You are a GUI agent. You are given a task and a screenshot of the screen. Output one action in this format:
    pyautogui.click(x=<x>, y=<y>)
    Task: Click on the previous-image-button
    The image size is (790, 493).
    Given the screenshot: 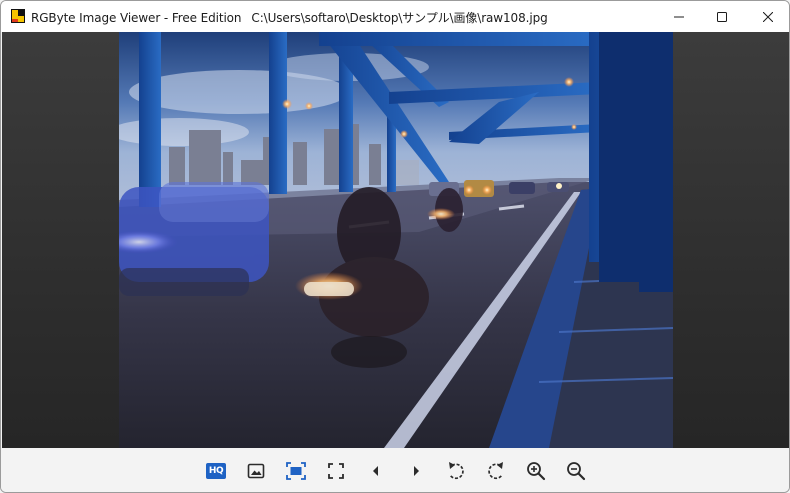 What is the action you would take?
    pyautogui.click(x=376, y=471)
    